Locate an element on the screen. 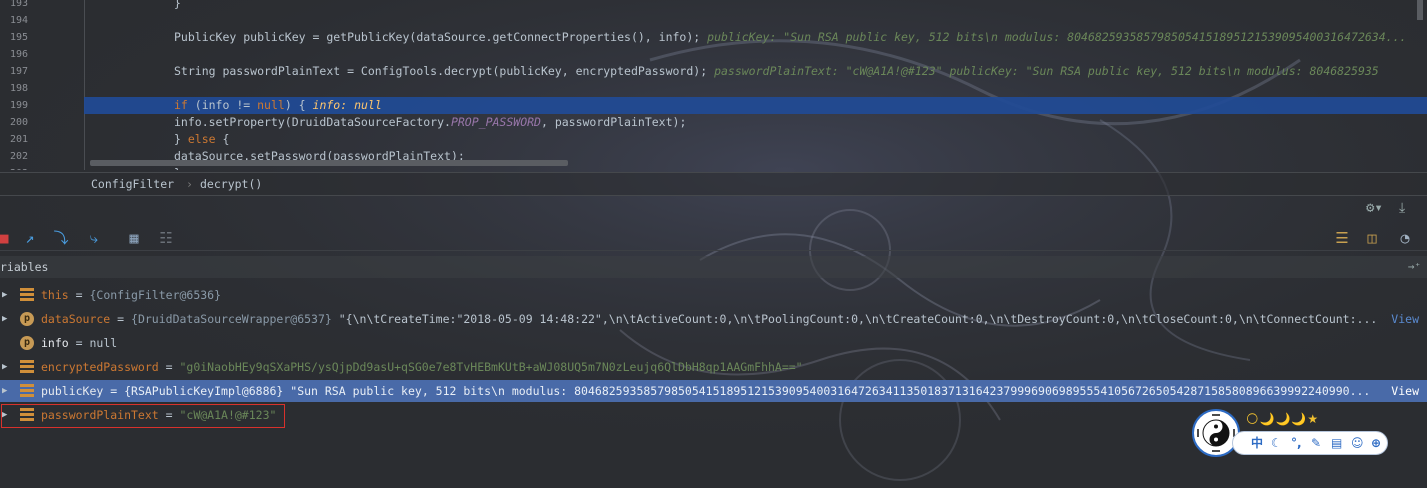  variables-panel-title: riables →⁺ is located at coordinates (713, 267).